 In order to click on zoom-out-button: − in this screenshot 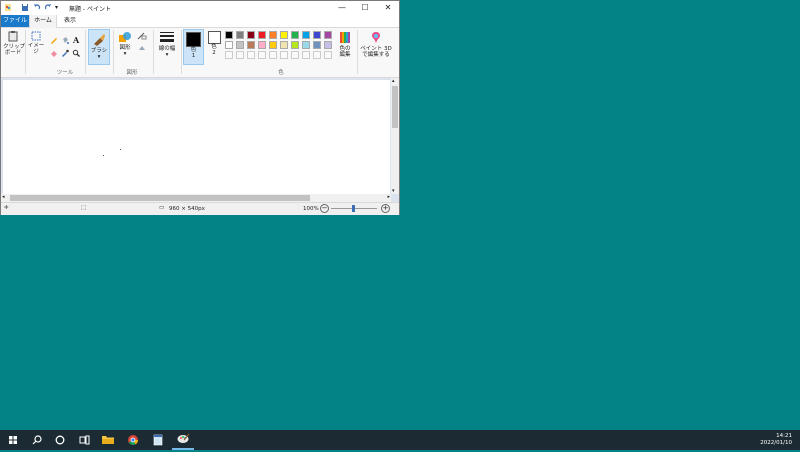, I will do `click(324, 208)`.